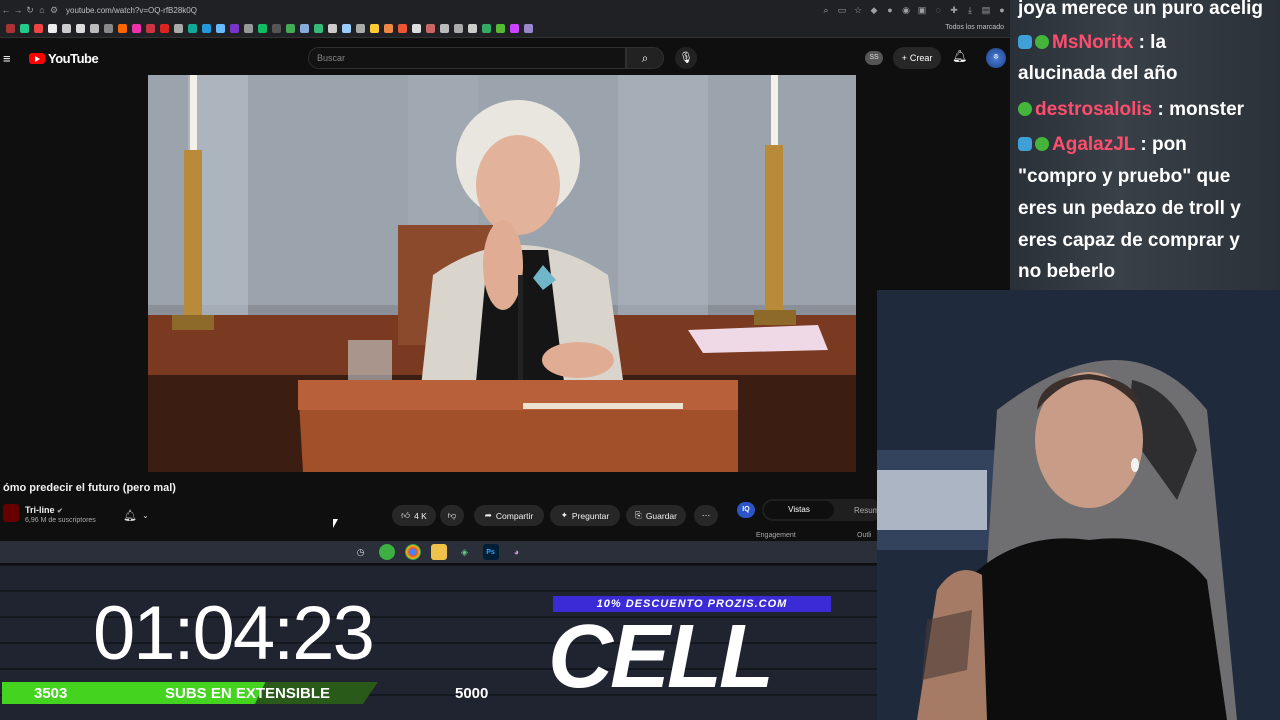 Image resolution: width=1280 pixels, height=720 pixels. Describe the element at coordinates (420, 515) in the screenshot. I see `like-count: 4 K` at that location.